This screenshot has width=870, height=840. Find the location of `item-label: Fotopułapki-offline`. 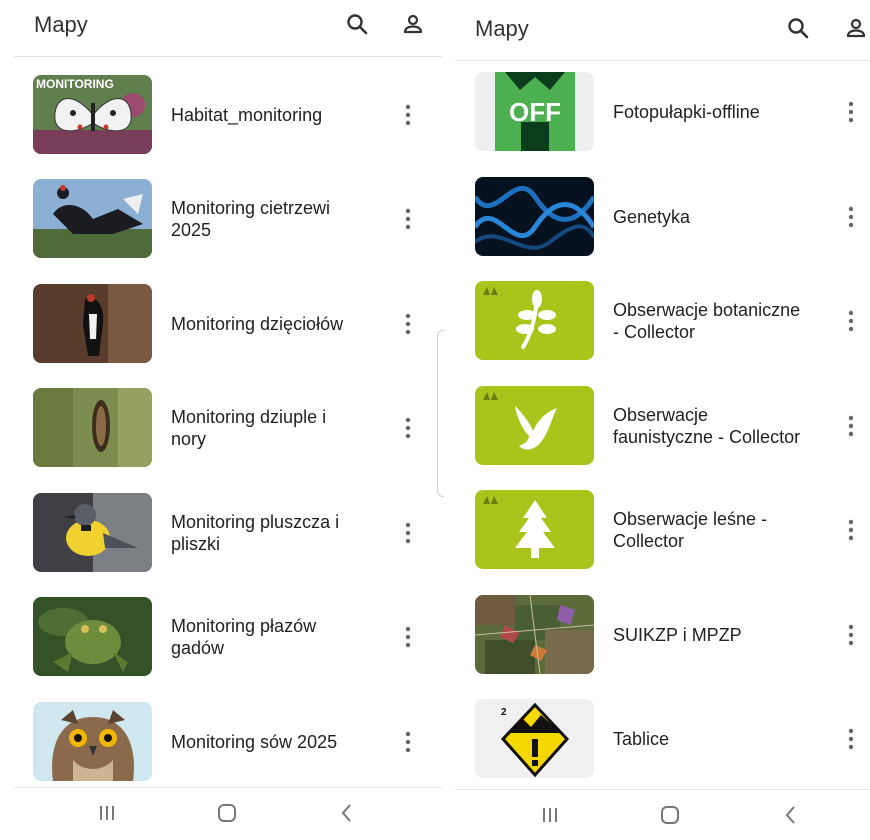

item-label: Fotopułapki-offline is located at coordinates (686, 112).